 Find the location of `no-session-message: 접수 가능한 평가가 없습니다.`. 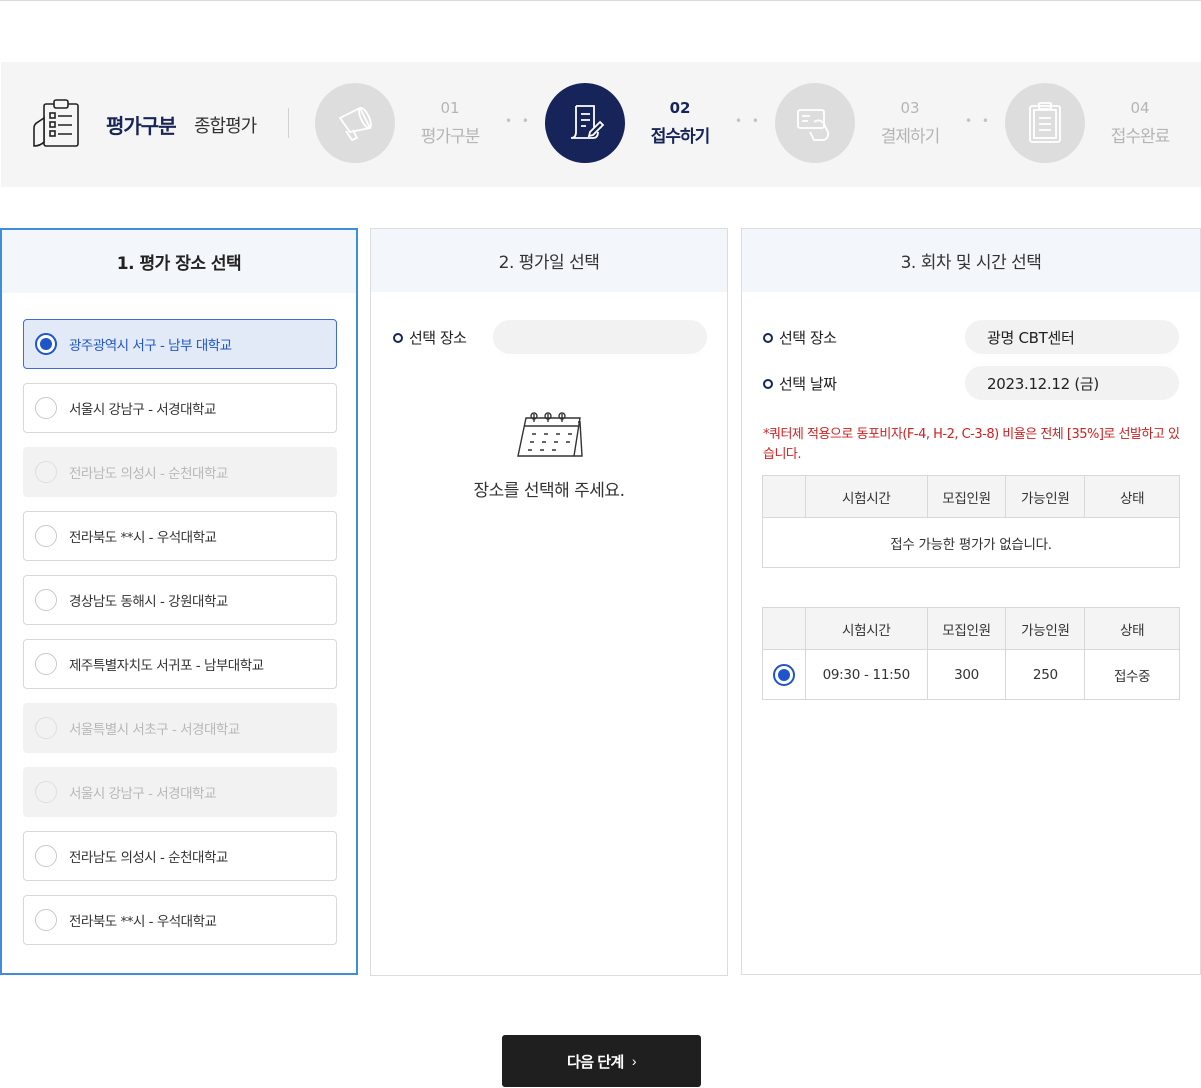

no-session-message: 접수 가능한 평가가 없습니다. is located at coordinates (971, 542).